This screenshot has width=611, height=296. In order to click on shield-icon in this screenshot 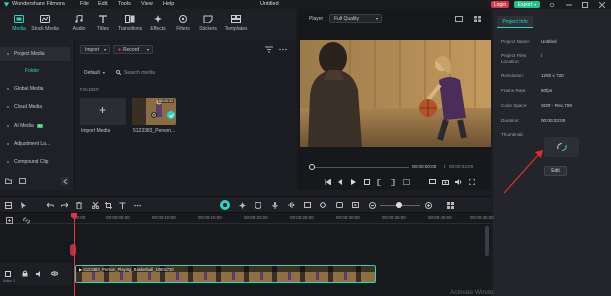, I will do `click(258, 205)`.